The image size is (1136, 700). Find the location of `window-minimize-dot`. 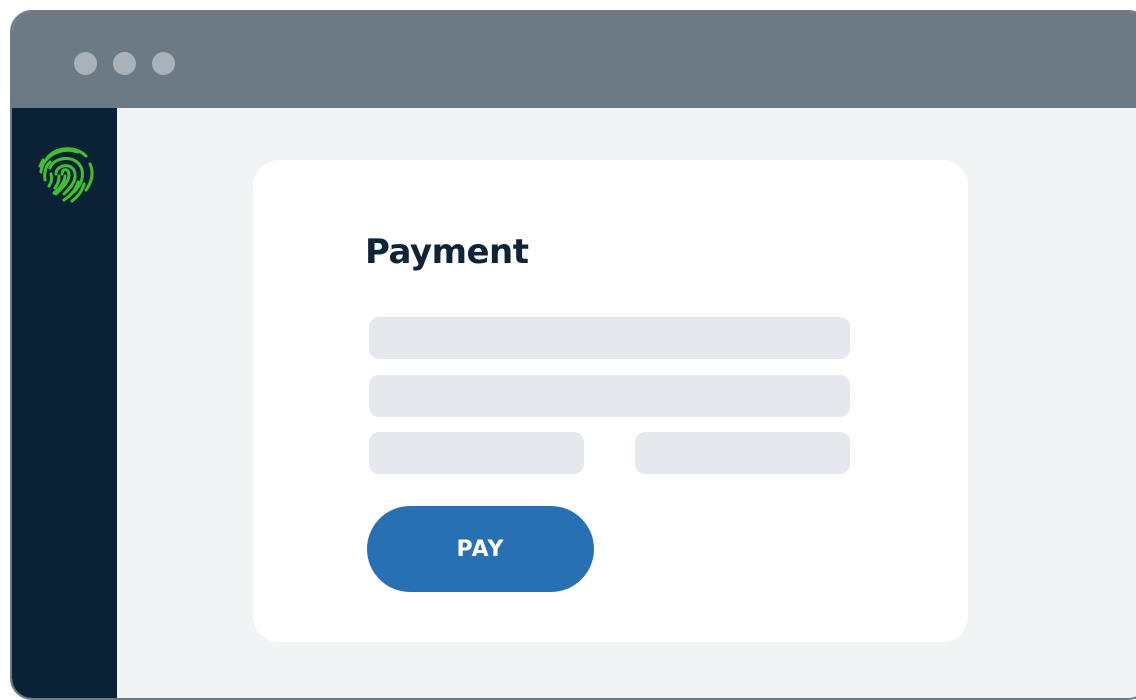

window-minimize-dot is located at coordinates (124, 63).